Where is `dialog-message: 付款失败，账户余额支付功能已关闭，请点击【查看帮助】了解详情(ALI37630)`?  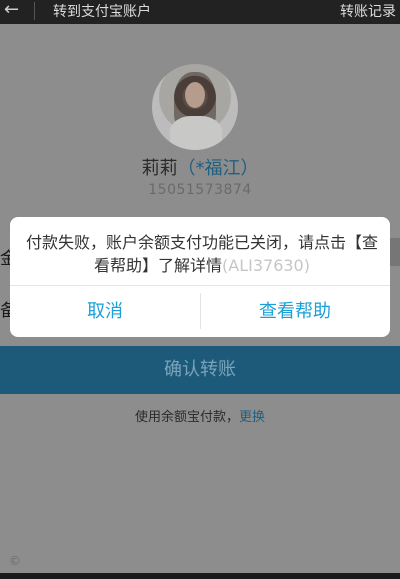 dialog-message: 付款失败，账户余额支付功能已关闭，请点击【查看帮助】了解详情(ALI37630) is located at coordinates (202, 254).